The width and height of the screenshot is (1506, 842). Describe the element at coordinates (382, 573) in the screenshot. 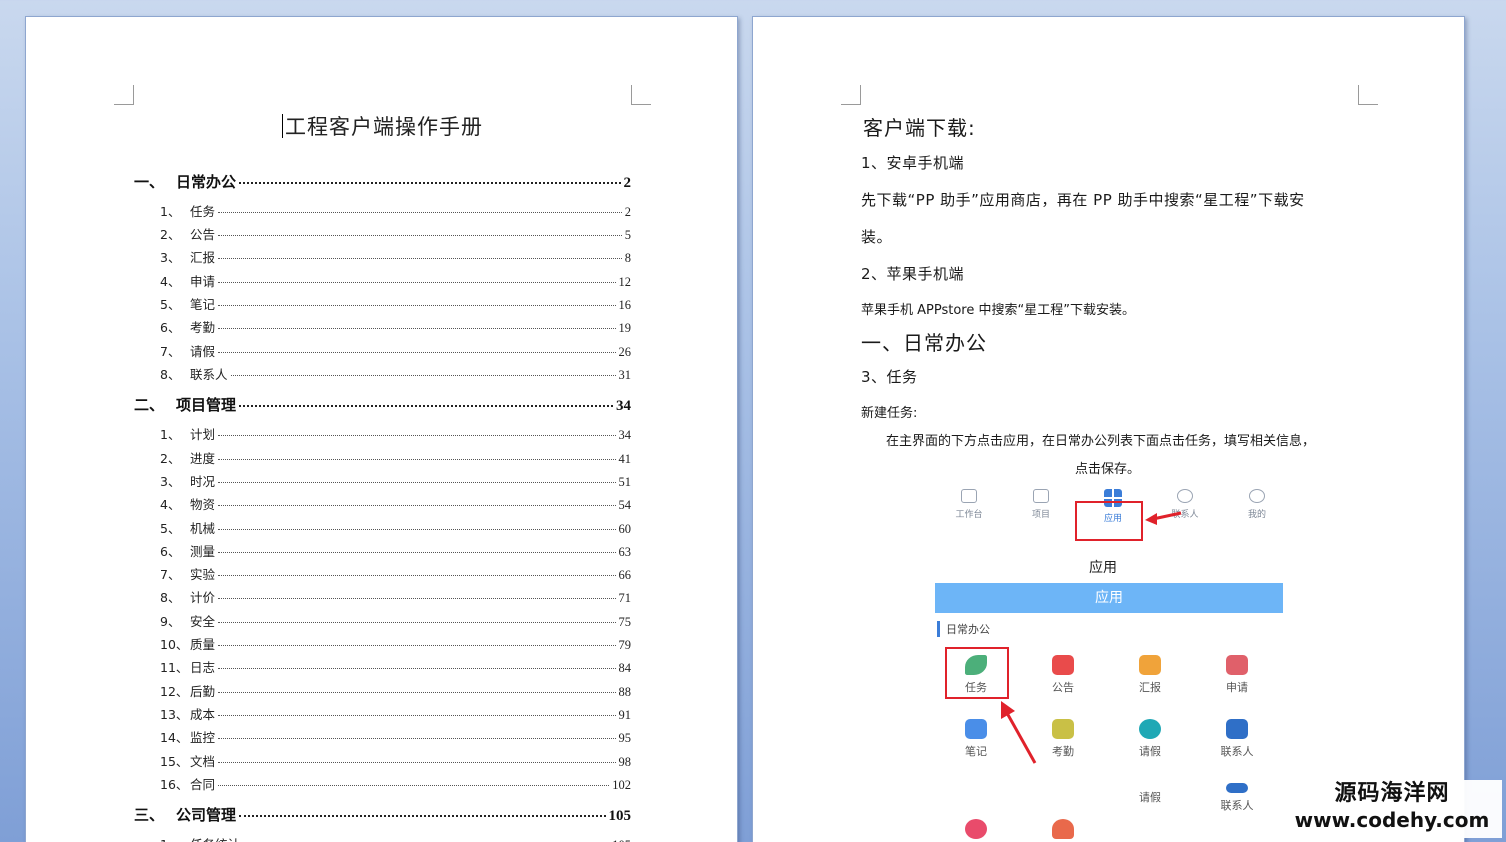

I see `toc-entry: 7、 实验 66` at that location.